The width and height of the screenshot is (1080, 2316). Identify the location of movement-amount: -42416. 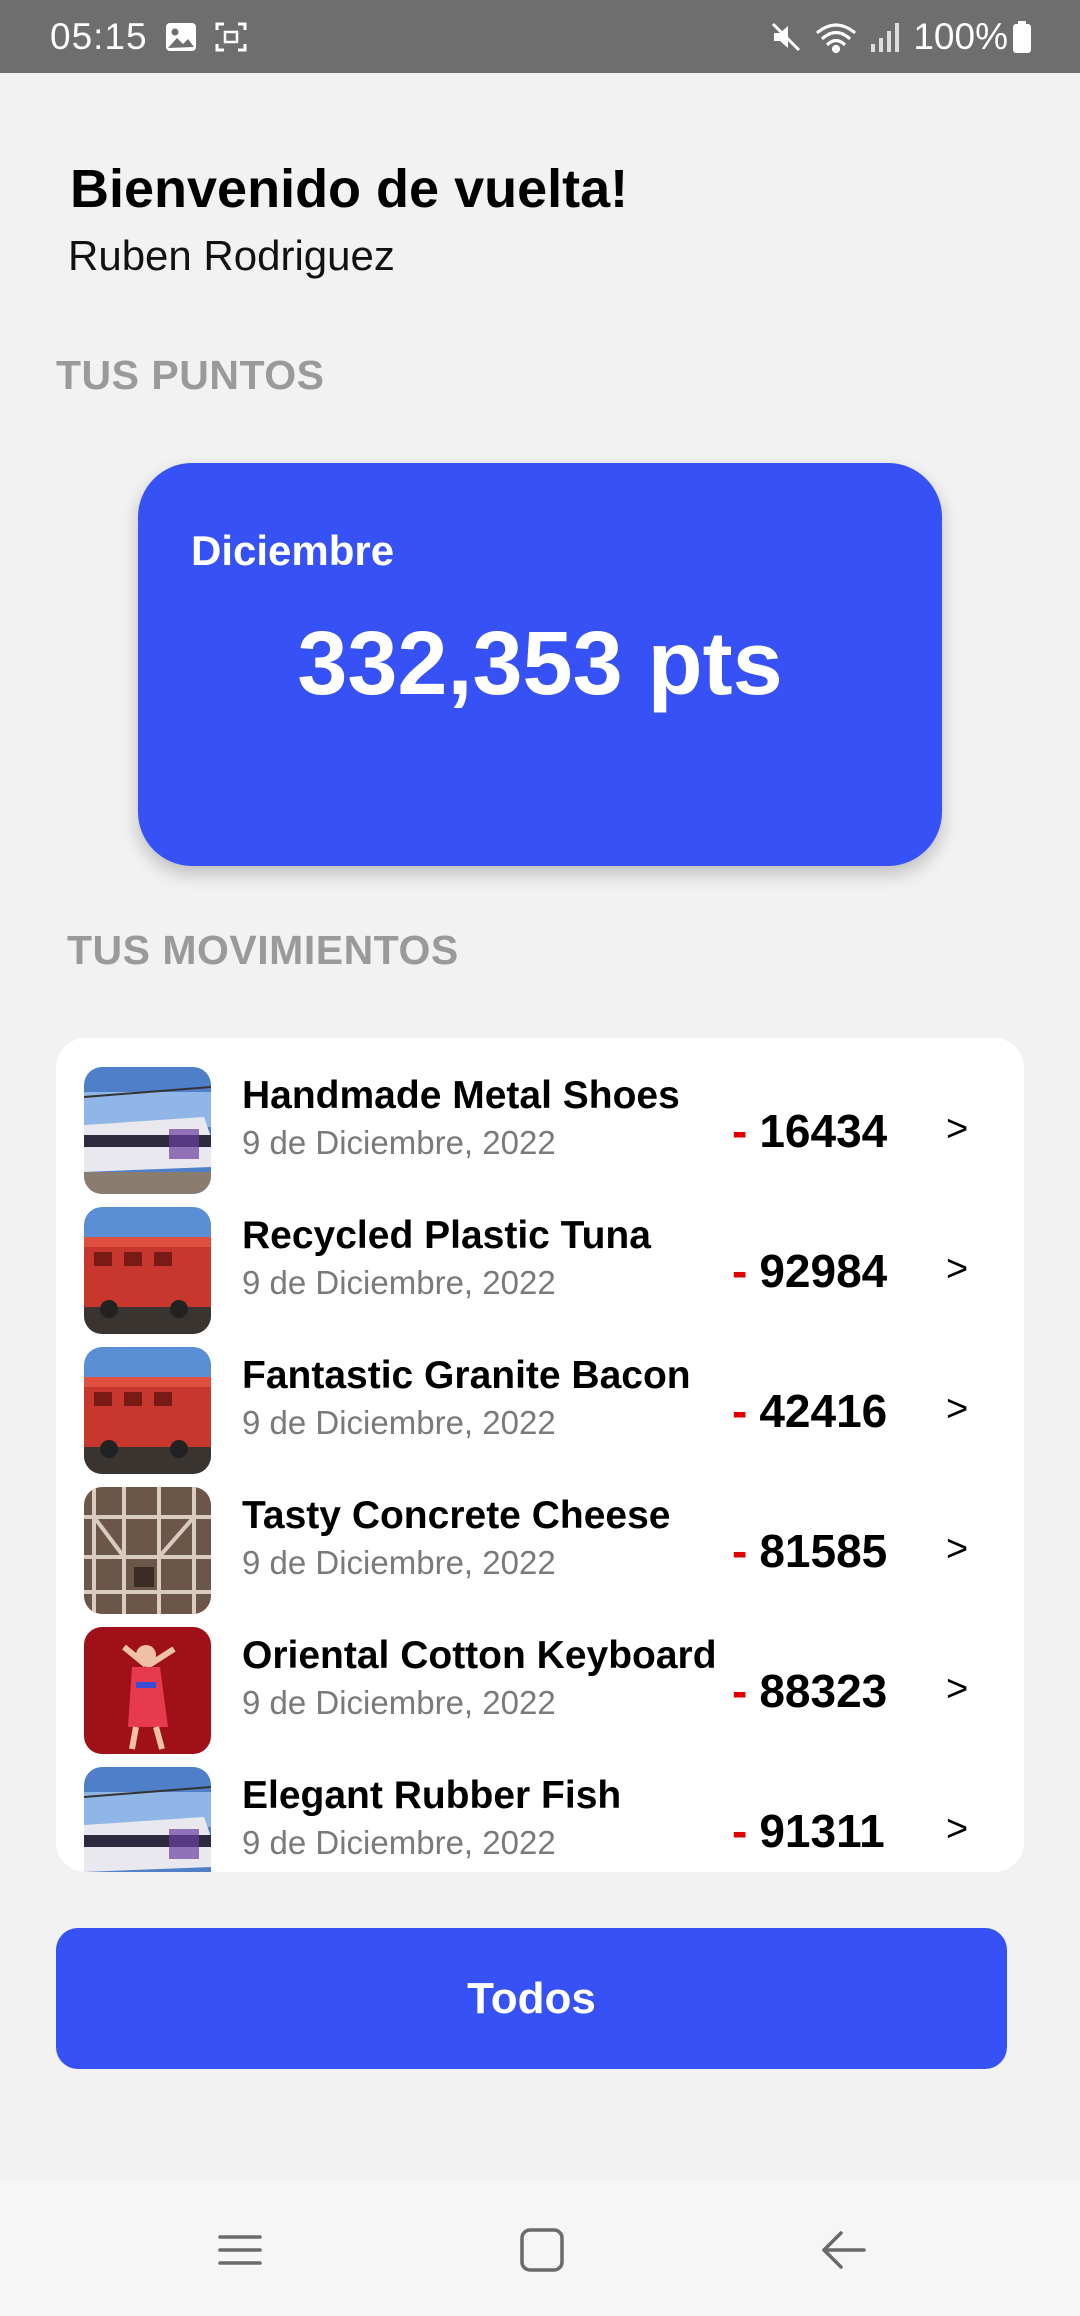
(809, 1411).